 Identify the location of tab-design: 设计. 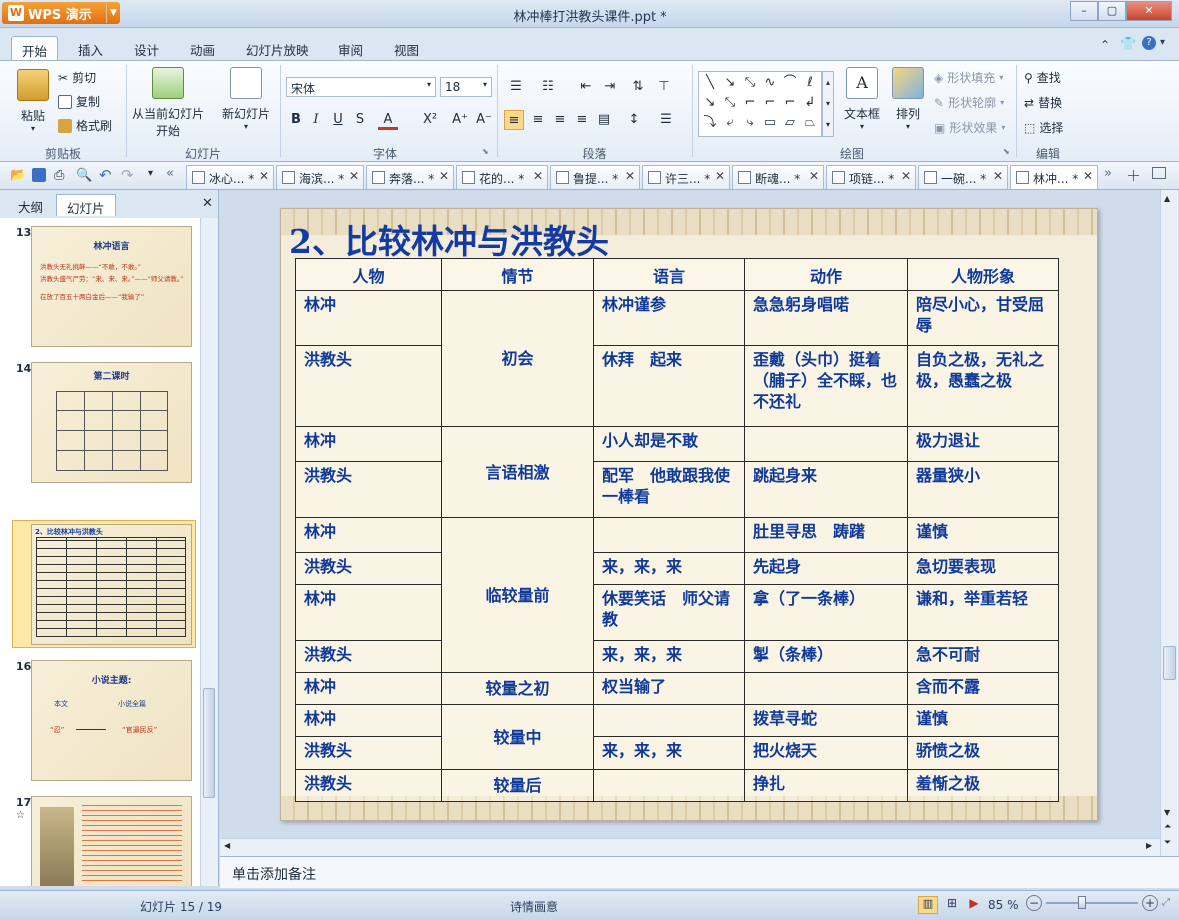
(146, 48).